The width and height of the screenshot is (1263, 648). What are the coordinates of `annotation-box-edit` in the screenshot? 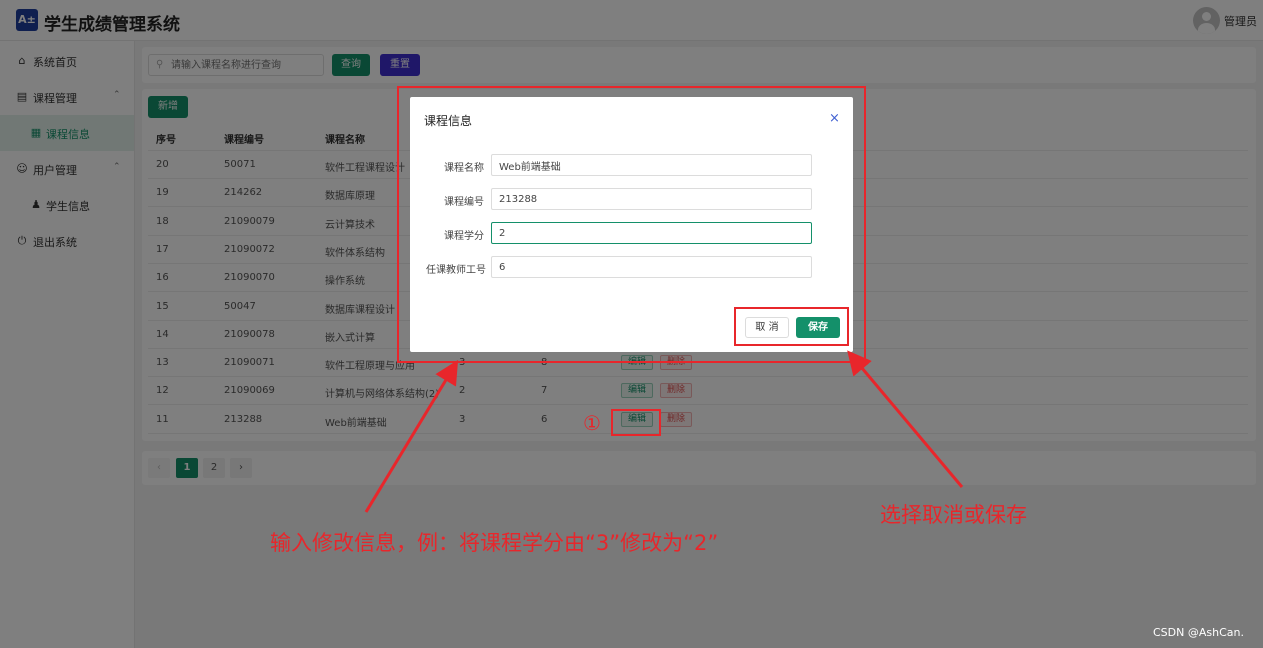 It's located at (636, 422).